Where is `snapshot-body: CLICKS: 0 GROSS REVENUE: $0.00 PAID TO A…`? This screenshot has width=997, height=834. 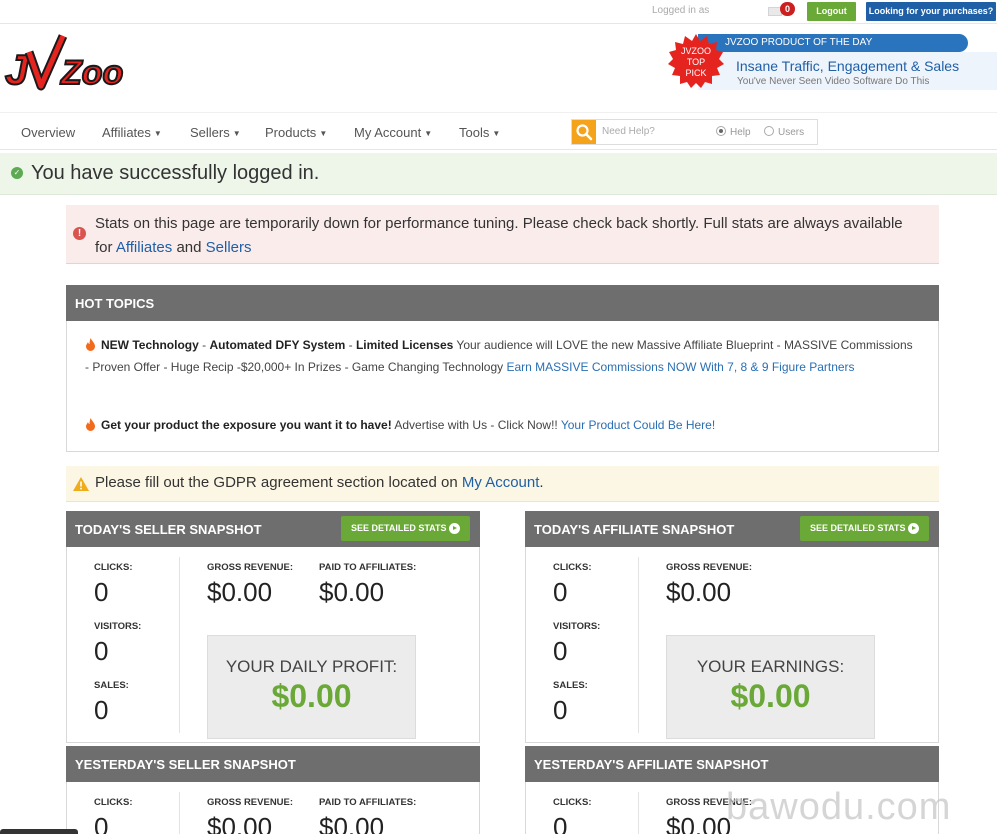 snapshot-body: CLICKS: 0 GROSS REVENUE: $0.00 PAID TO A… is located at coordinates (273, 808).